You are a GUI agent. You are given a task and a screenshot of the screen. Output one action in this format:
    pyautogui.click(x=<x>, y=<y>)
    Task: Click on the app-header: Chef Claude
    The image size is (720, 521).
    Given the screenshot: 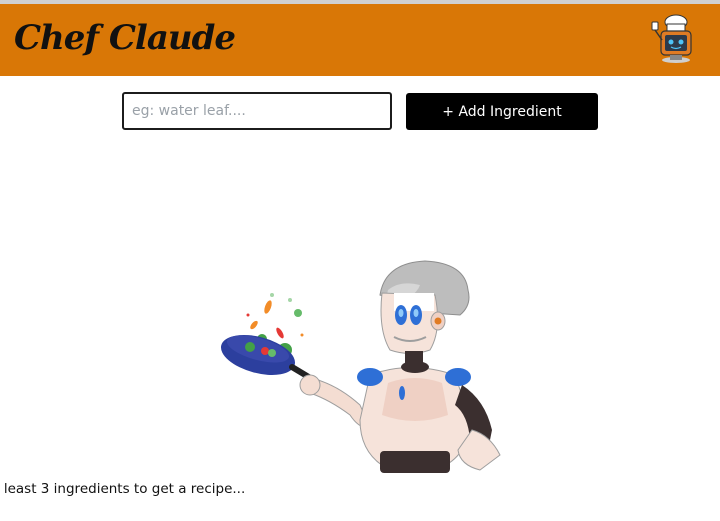 What is the action you would take?
    pyautogui.click(x=360, y=40)
    